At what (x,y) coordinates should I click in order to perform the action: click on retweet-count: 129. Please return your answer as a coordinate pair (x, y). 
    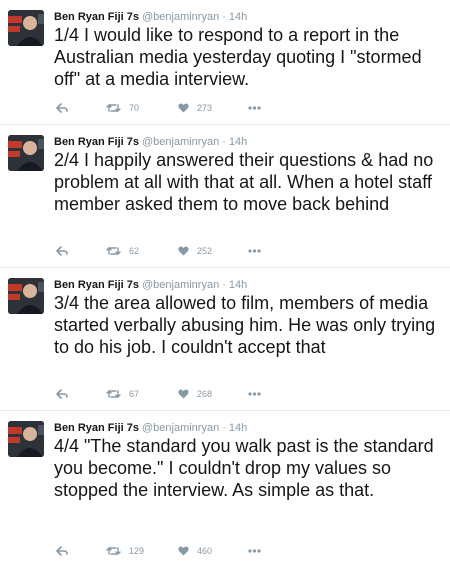
    Looking at the image, I should click on (137, 551).